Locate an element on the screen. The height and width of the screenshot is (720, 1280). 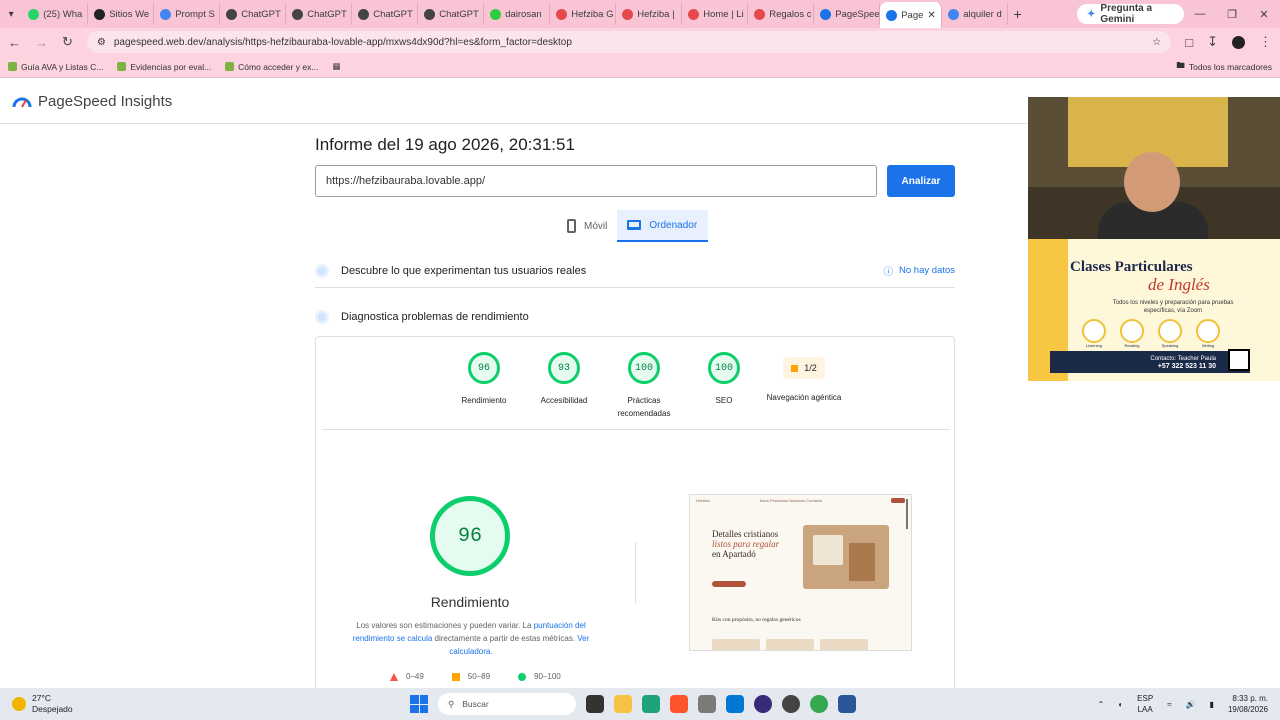
profile-avatar-icon is located at coordinates (1238, 42).